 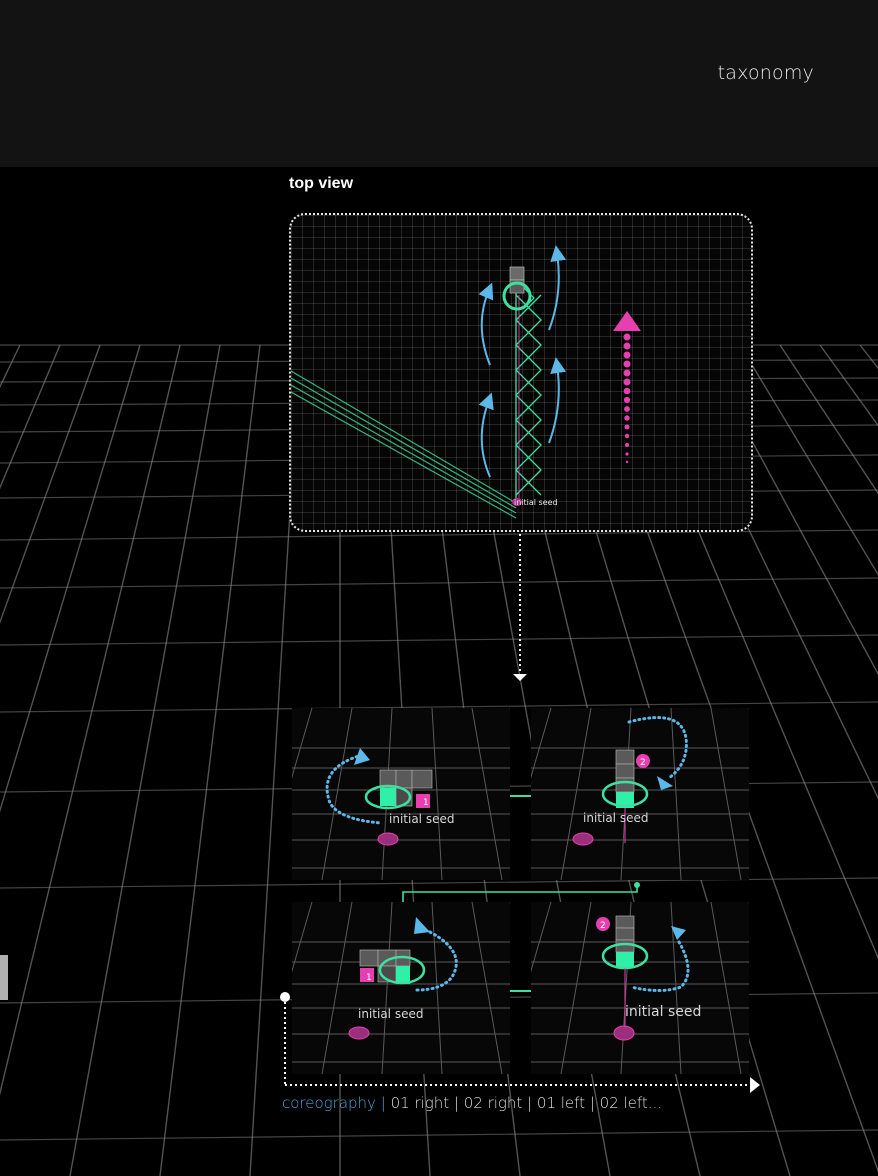 I want to click on step-1-seed-label: initial seed, so click(x=422, y=819).